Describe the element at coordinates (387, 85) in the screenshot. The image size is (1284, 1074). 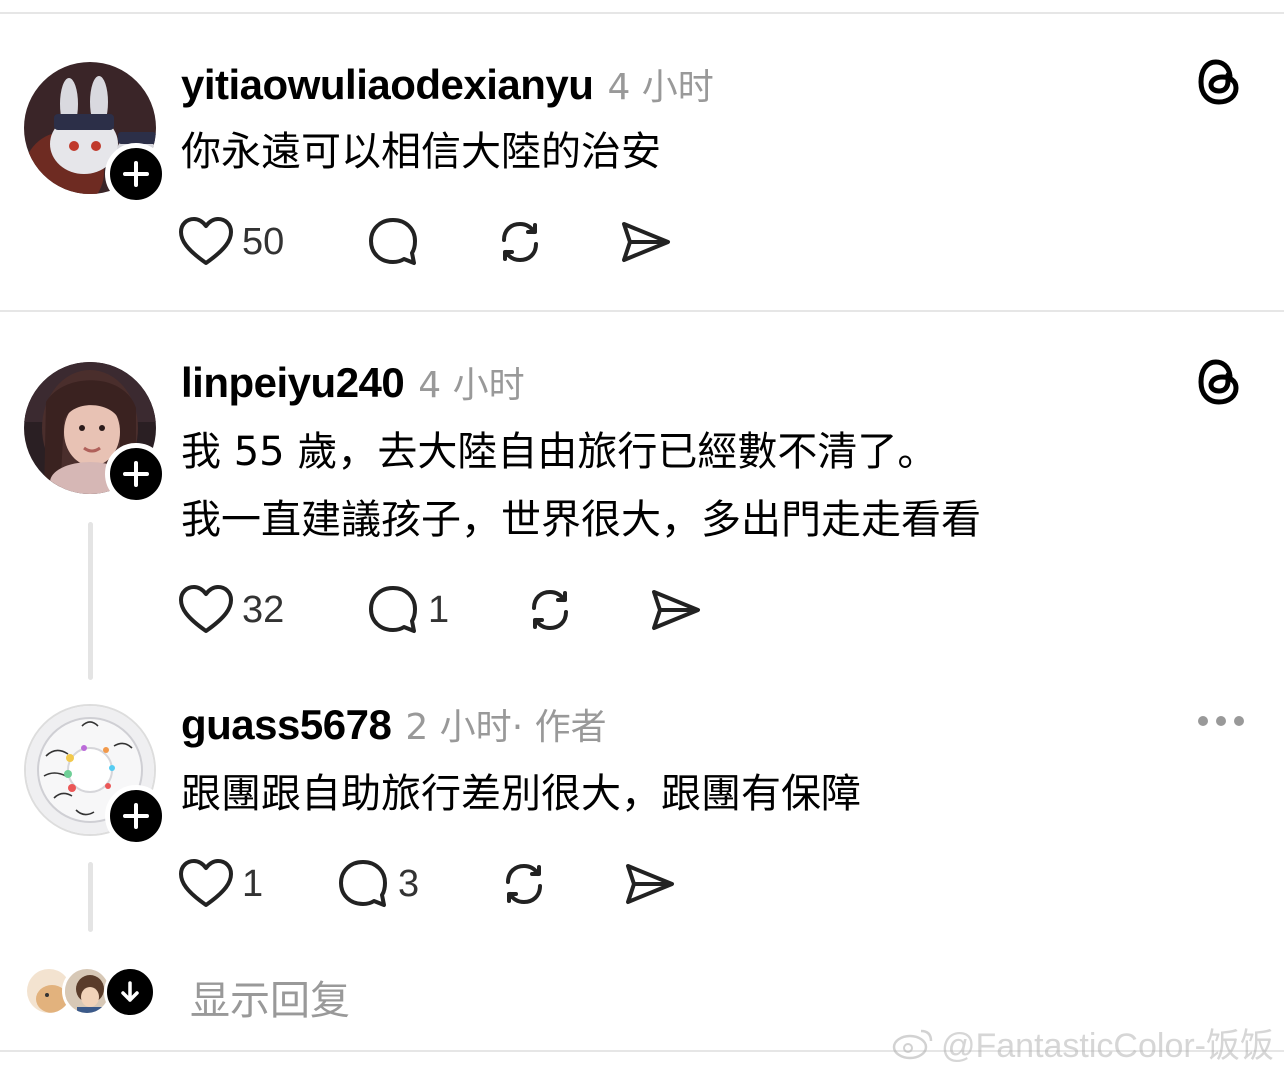
I see `username: yitiaowuliaodexianyu` at that location.